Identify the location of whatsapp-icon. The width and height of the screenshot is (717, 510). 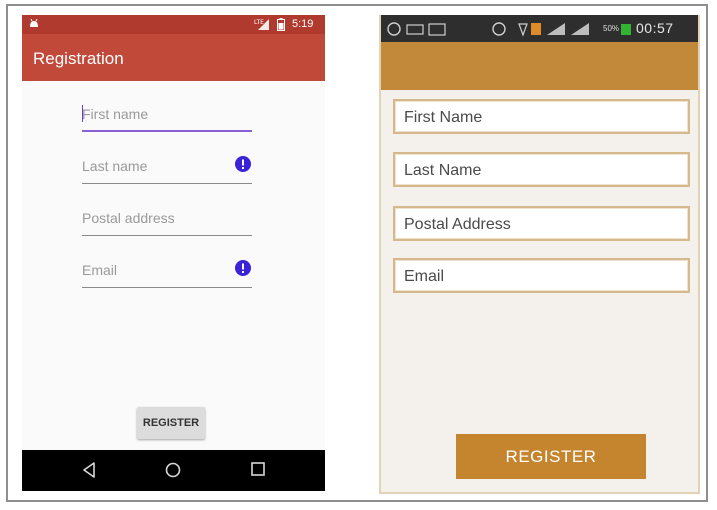
(394, 29).